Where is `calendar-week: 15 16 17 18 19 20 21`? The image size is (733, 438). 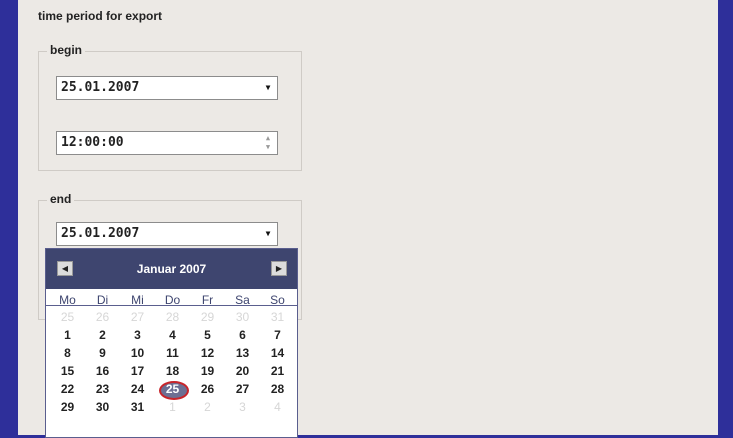 calendar-week: 15 16 17 18 19 20 21 is located at coordinates (172, 371).